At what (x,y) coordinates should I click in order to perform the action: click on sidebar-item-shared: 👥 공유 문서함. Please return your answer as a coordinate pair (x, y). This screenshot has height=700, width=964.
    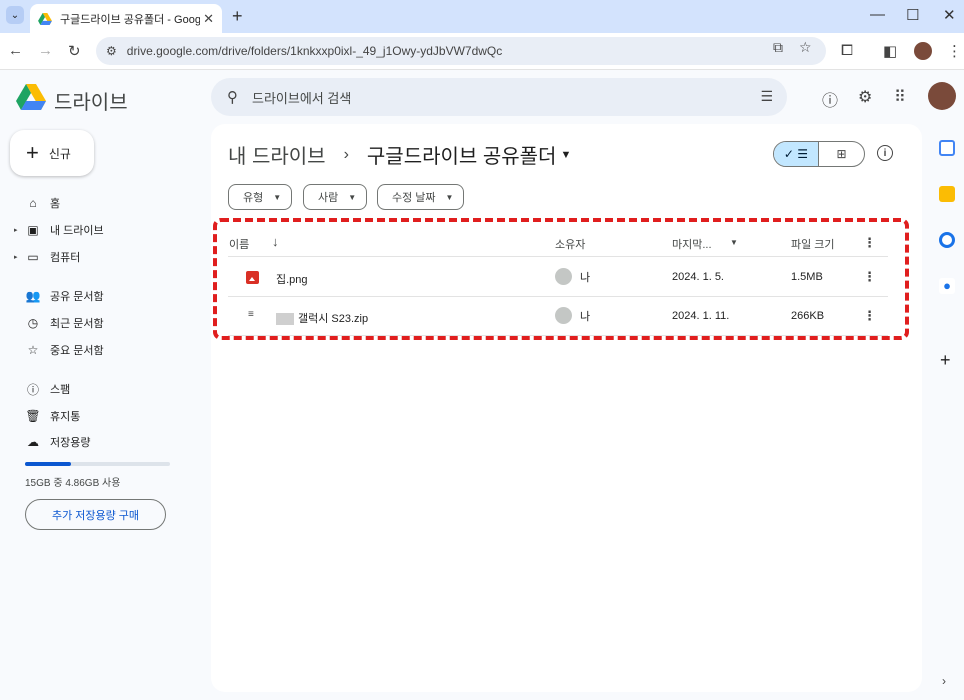
    Looking at the image, I should click on (59, 296).